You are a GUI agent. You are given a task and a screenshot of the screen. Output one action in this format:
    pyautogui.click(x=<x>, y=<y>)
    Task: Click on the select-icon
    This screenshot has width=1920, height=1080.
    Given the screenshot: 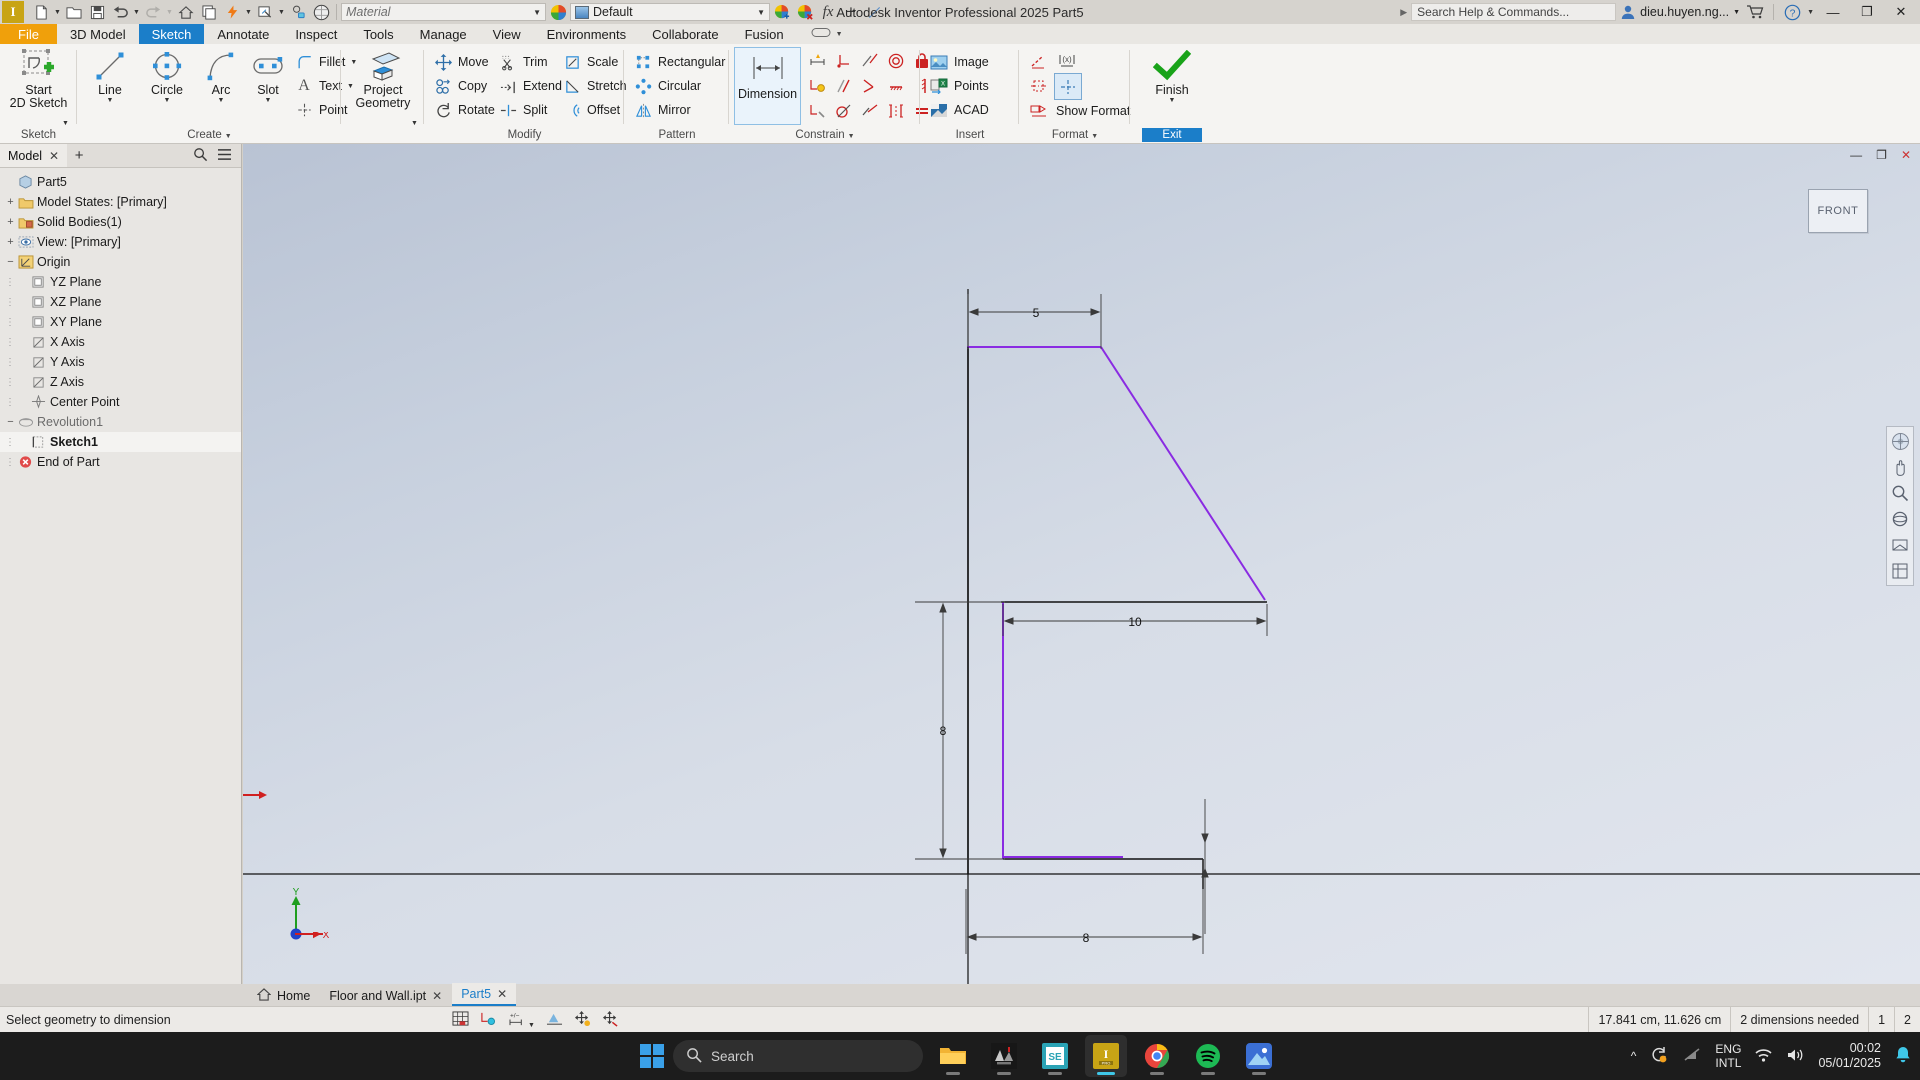 What is the action you would take?
    pyautogui.click(x=265, y=12)
    